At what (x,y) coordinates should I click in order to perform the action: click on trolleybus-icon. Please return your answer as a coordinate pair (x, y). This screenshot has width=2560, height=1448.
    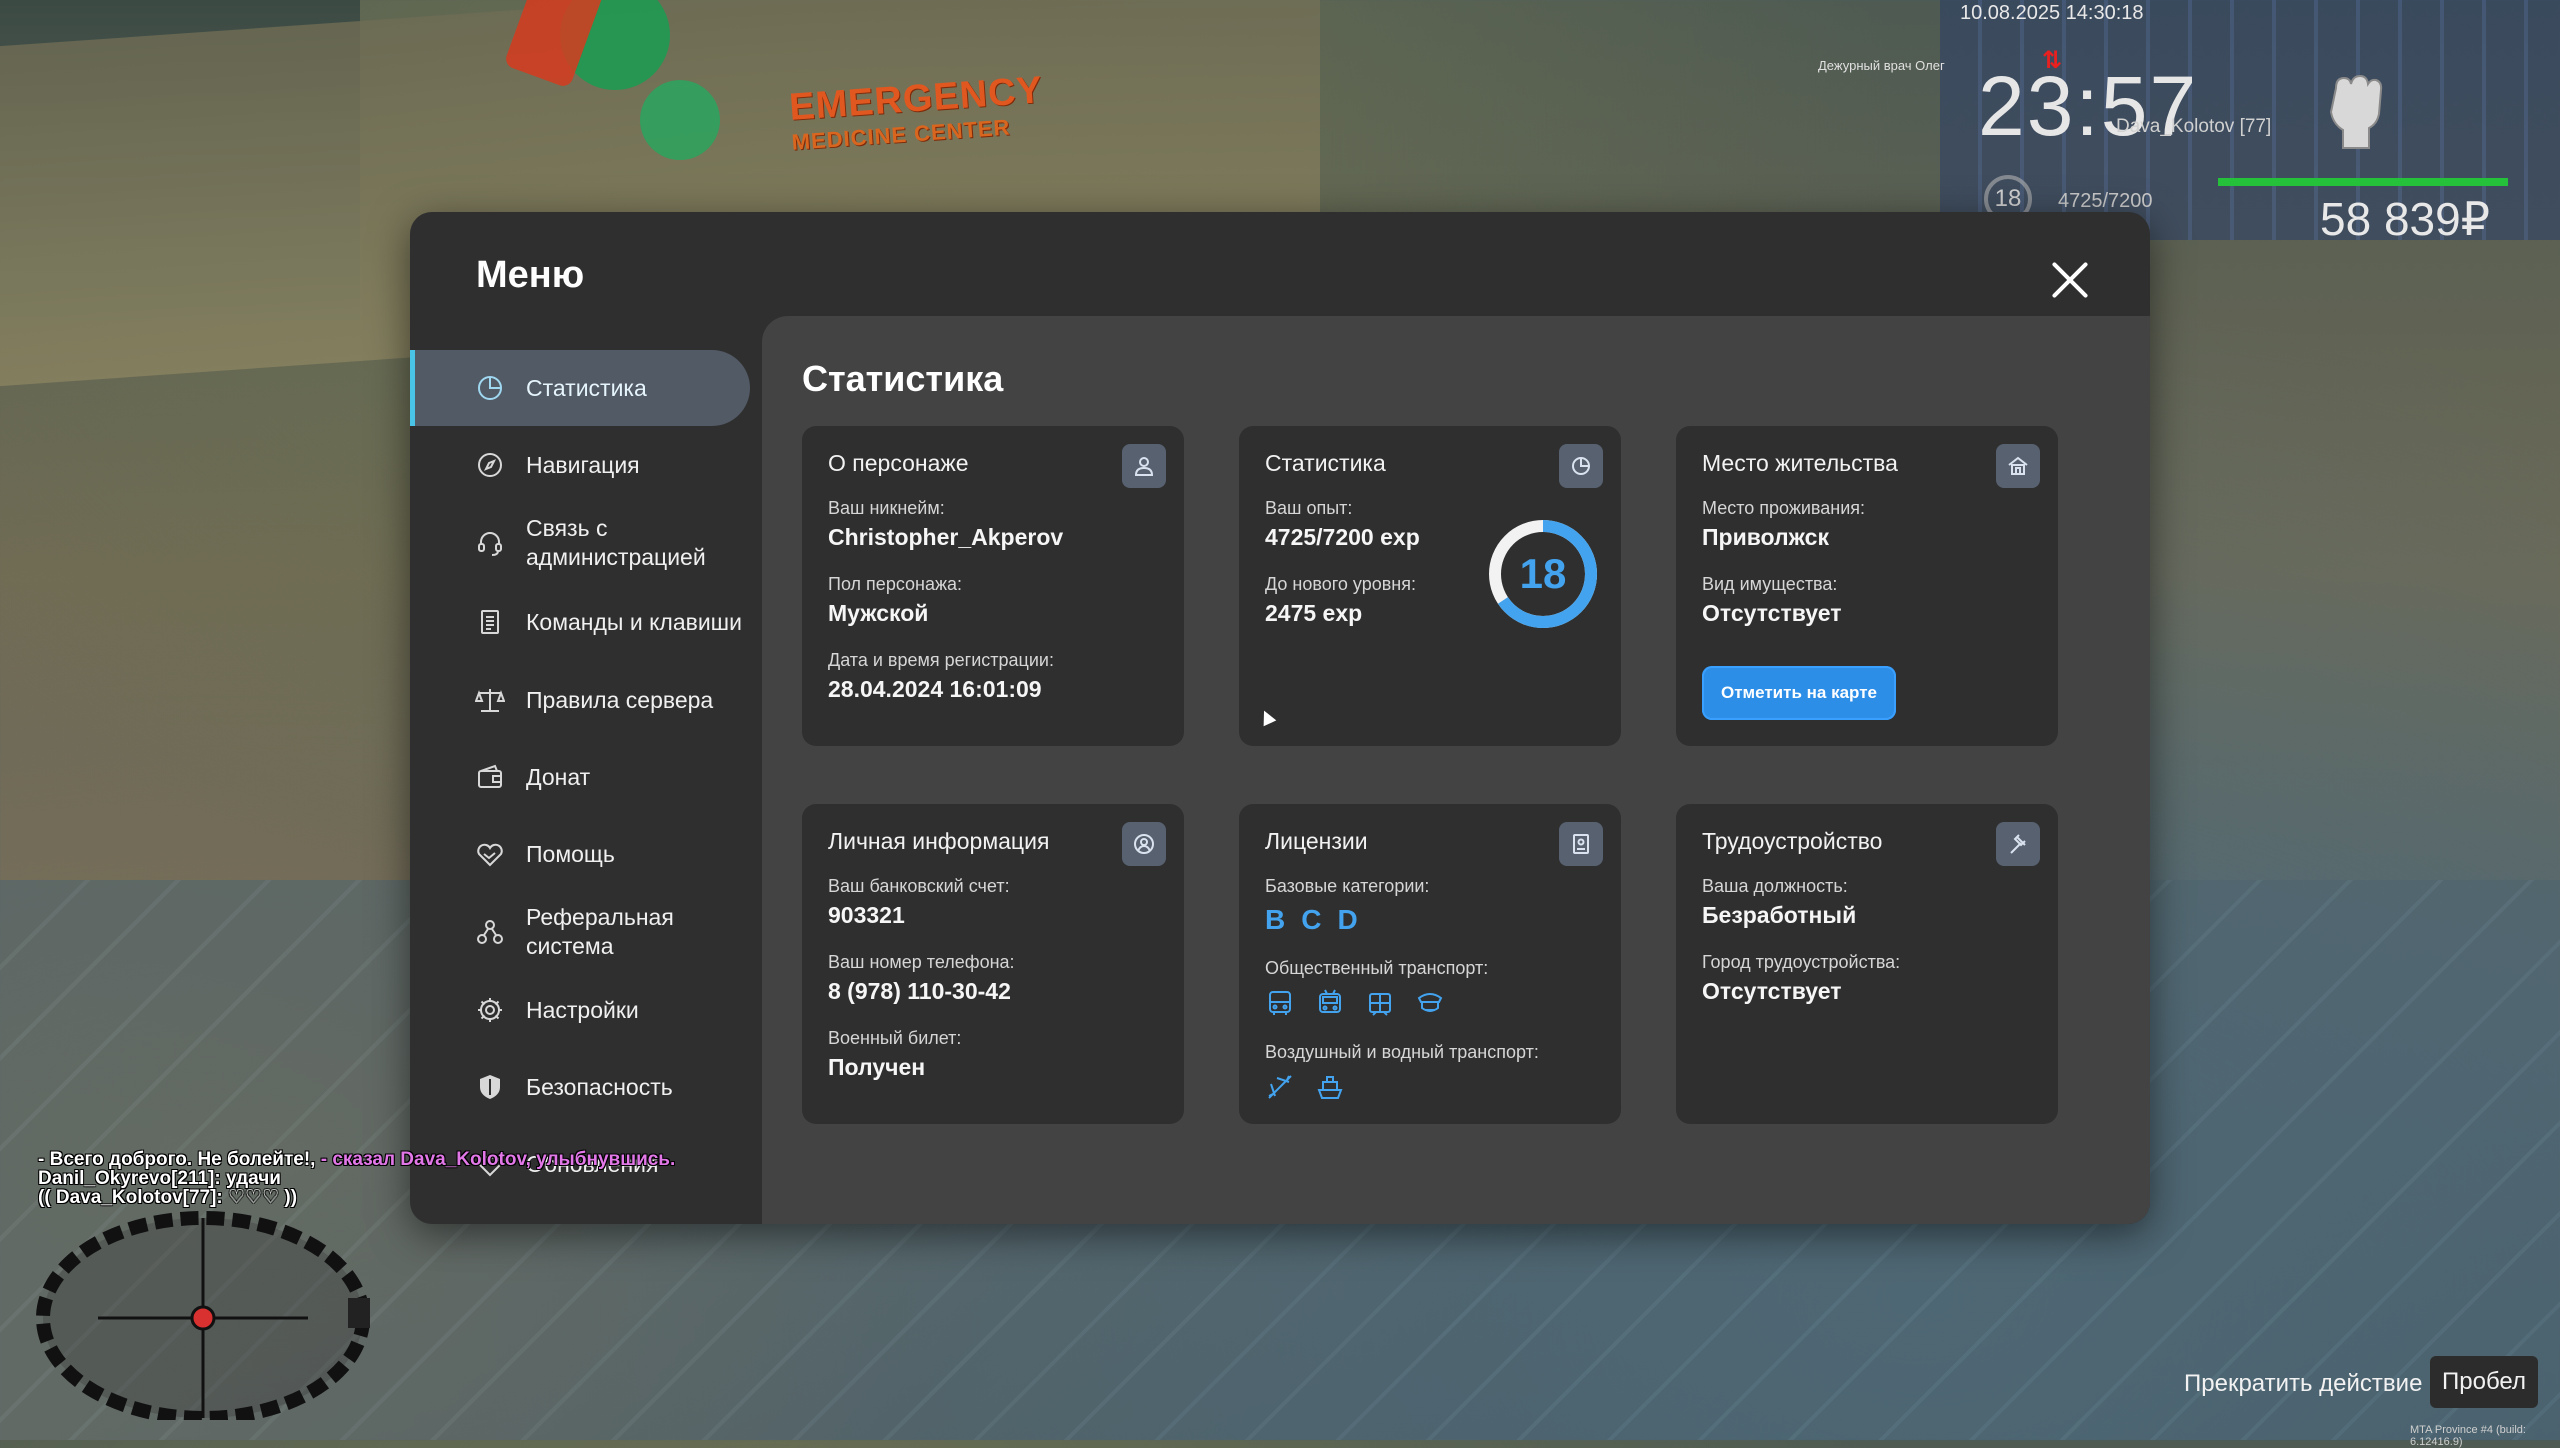
    Looking at the image, I should click on (1330, 1001).